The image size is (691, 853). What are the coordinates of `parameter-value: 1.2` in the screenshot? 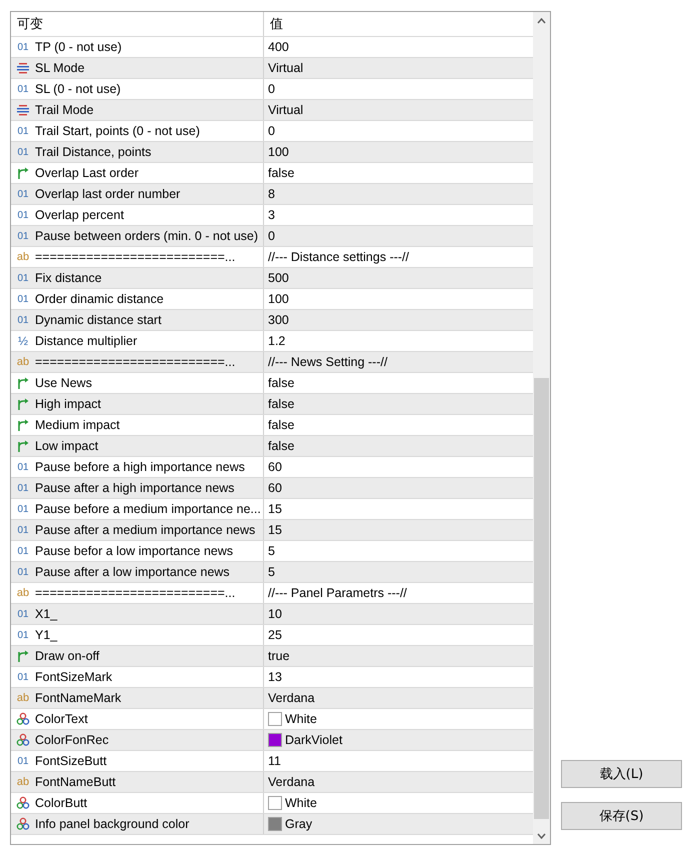 It's located at (277, 341).